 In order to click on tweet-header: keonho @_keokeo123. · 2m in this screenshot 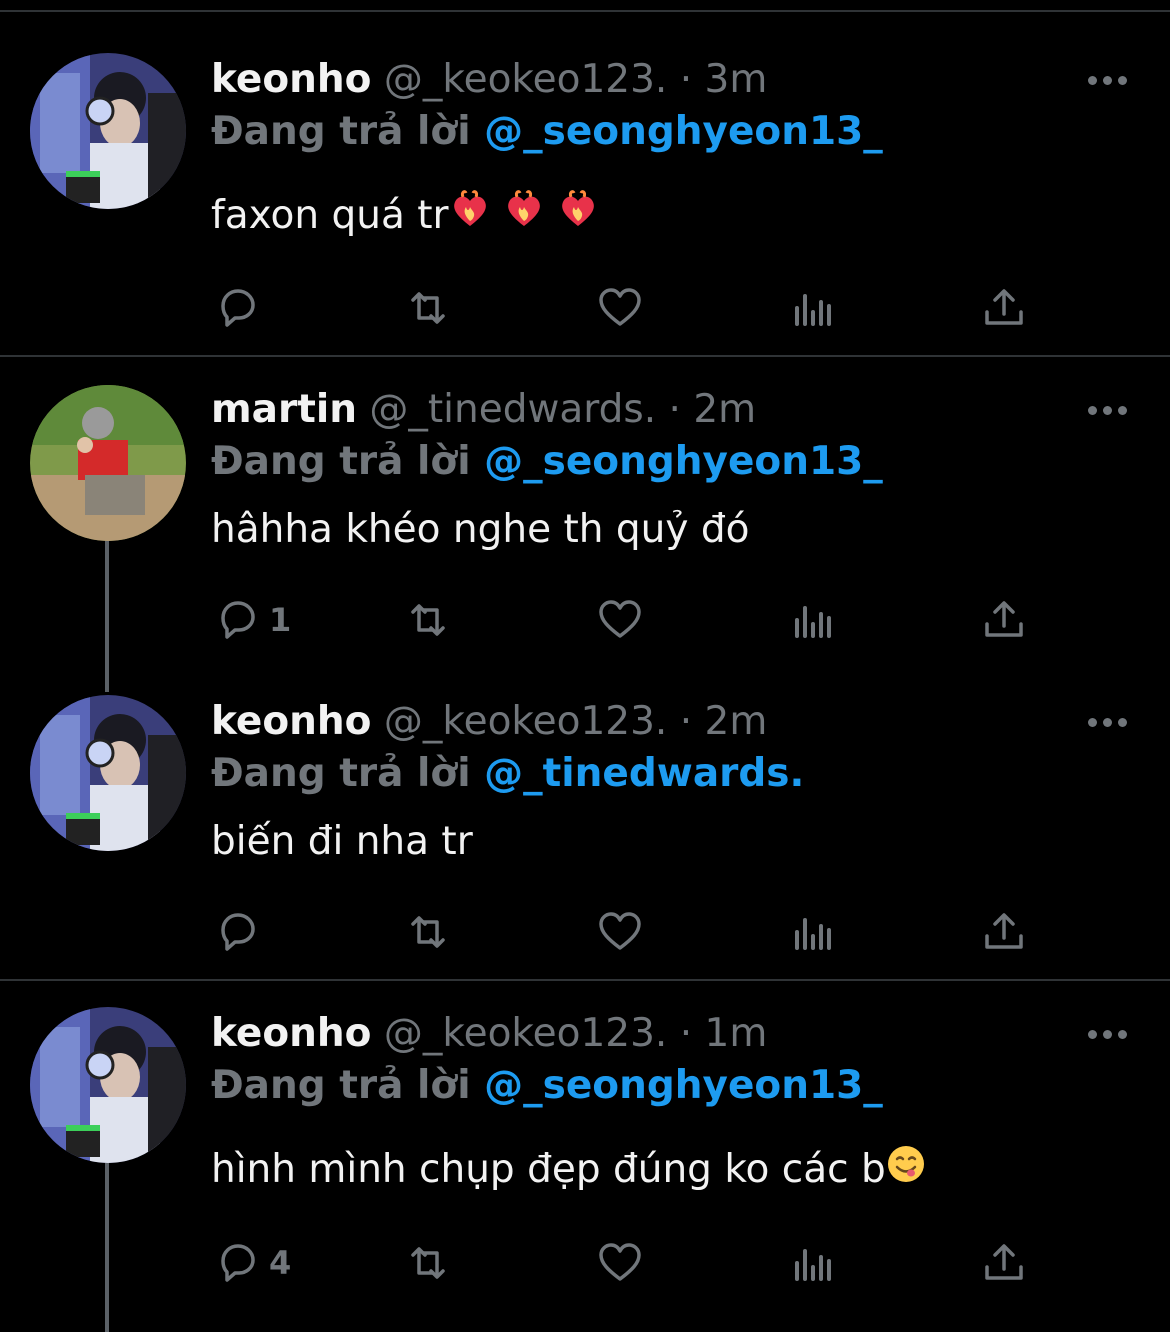, I will do `click(489, 722)`.